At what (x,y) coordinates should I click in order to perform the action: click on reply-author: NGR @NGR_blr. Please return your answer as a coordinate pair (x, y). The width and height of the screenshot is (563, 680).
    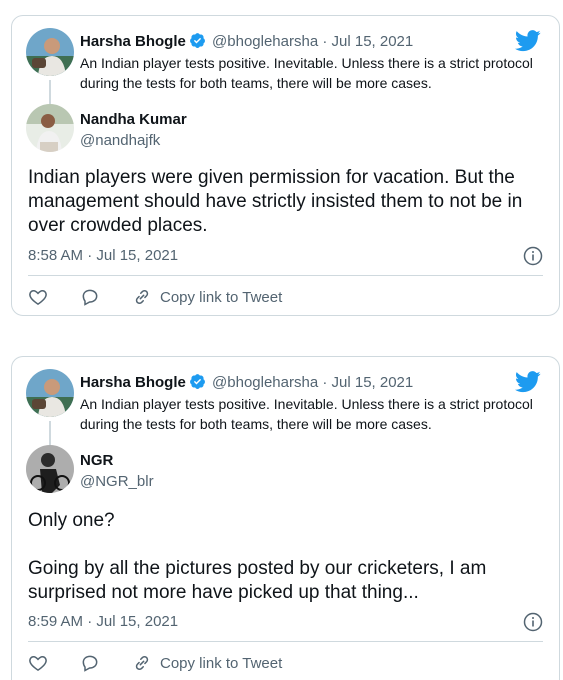
    Looking at the image, I should click on (226, 471).